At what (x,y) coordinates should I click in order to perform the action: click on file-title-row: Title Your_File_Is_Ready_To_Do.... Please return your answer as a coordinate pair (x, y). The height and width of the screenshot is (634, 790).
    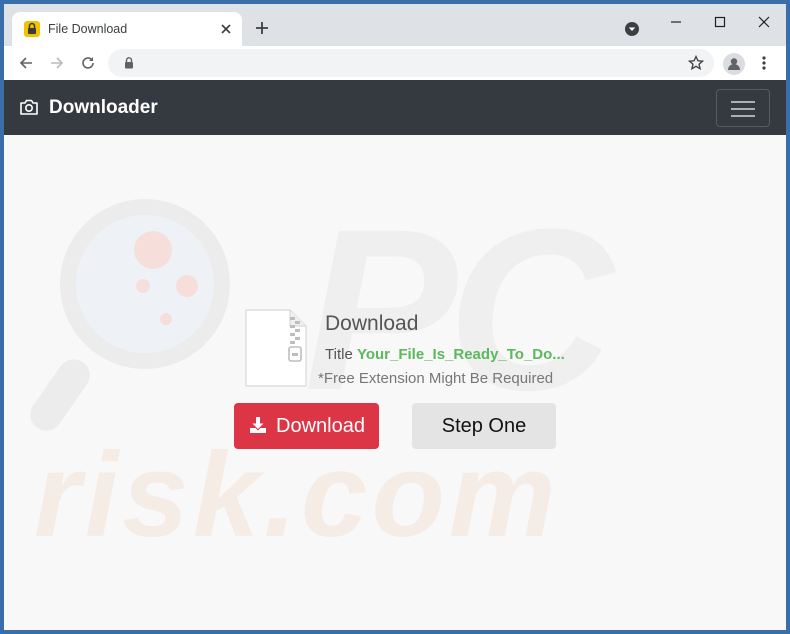
    Looking at the image, I should click on (445, 355).